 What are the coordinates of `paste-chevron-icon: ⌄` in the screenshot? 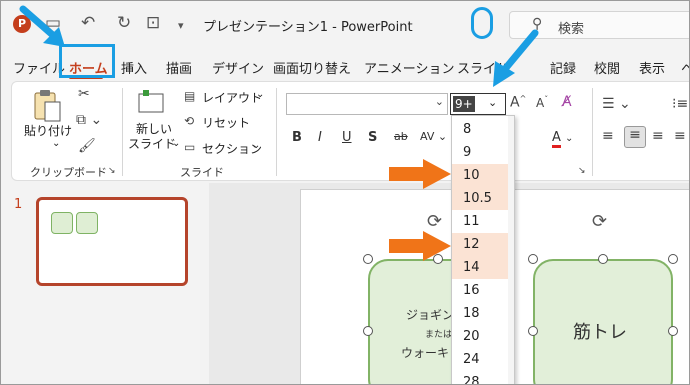 It's located at (56, 143).